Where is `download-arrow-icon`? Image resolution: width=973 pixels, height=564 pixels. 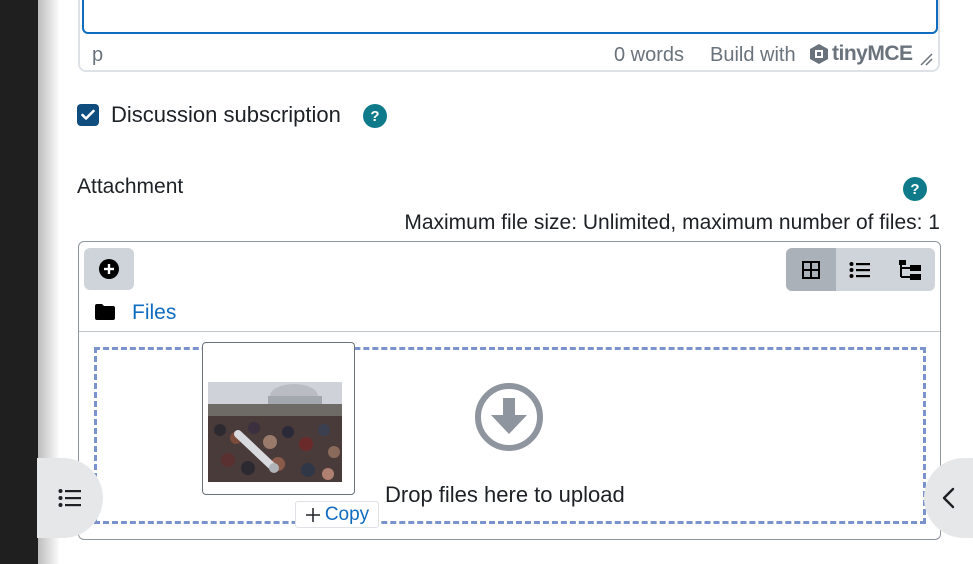 download-arrow-icon is located at coordinates (509, 417).